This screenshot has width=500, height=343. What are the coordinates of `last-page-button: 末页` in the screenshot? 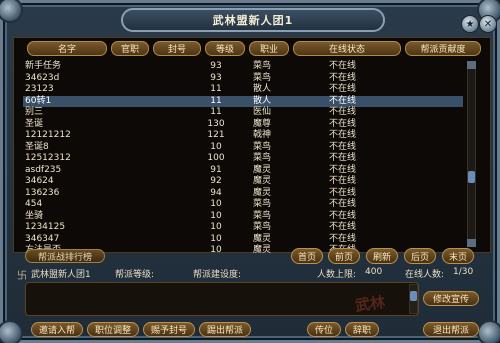 It's located at (458, 256).